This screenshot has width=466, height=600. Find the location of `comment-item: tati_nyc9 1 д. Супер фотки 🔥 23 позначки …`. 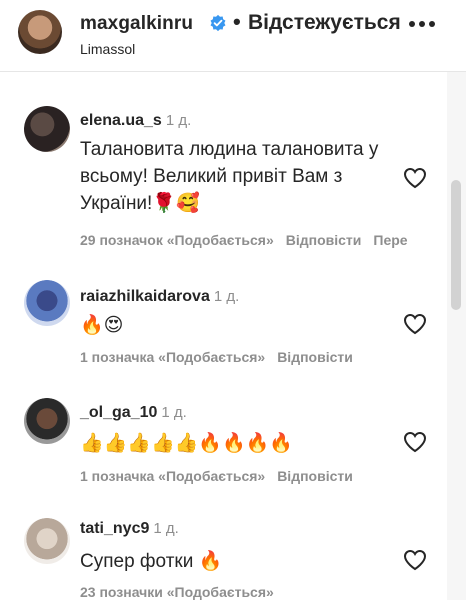

comment-item: tati_nyc9 1 д. Супер фотки 🔥 23 позначки … is located at coordinates (223, 555).